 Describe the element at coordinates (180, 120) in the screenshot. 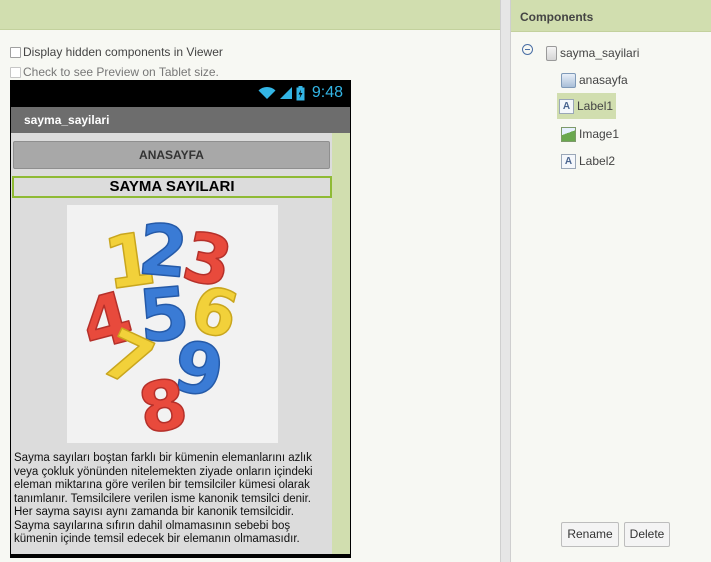

I see `screen-titlebar: sayma_sayilari` at that location.